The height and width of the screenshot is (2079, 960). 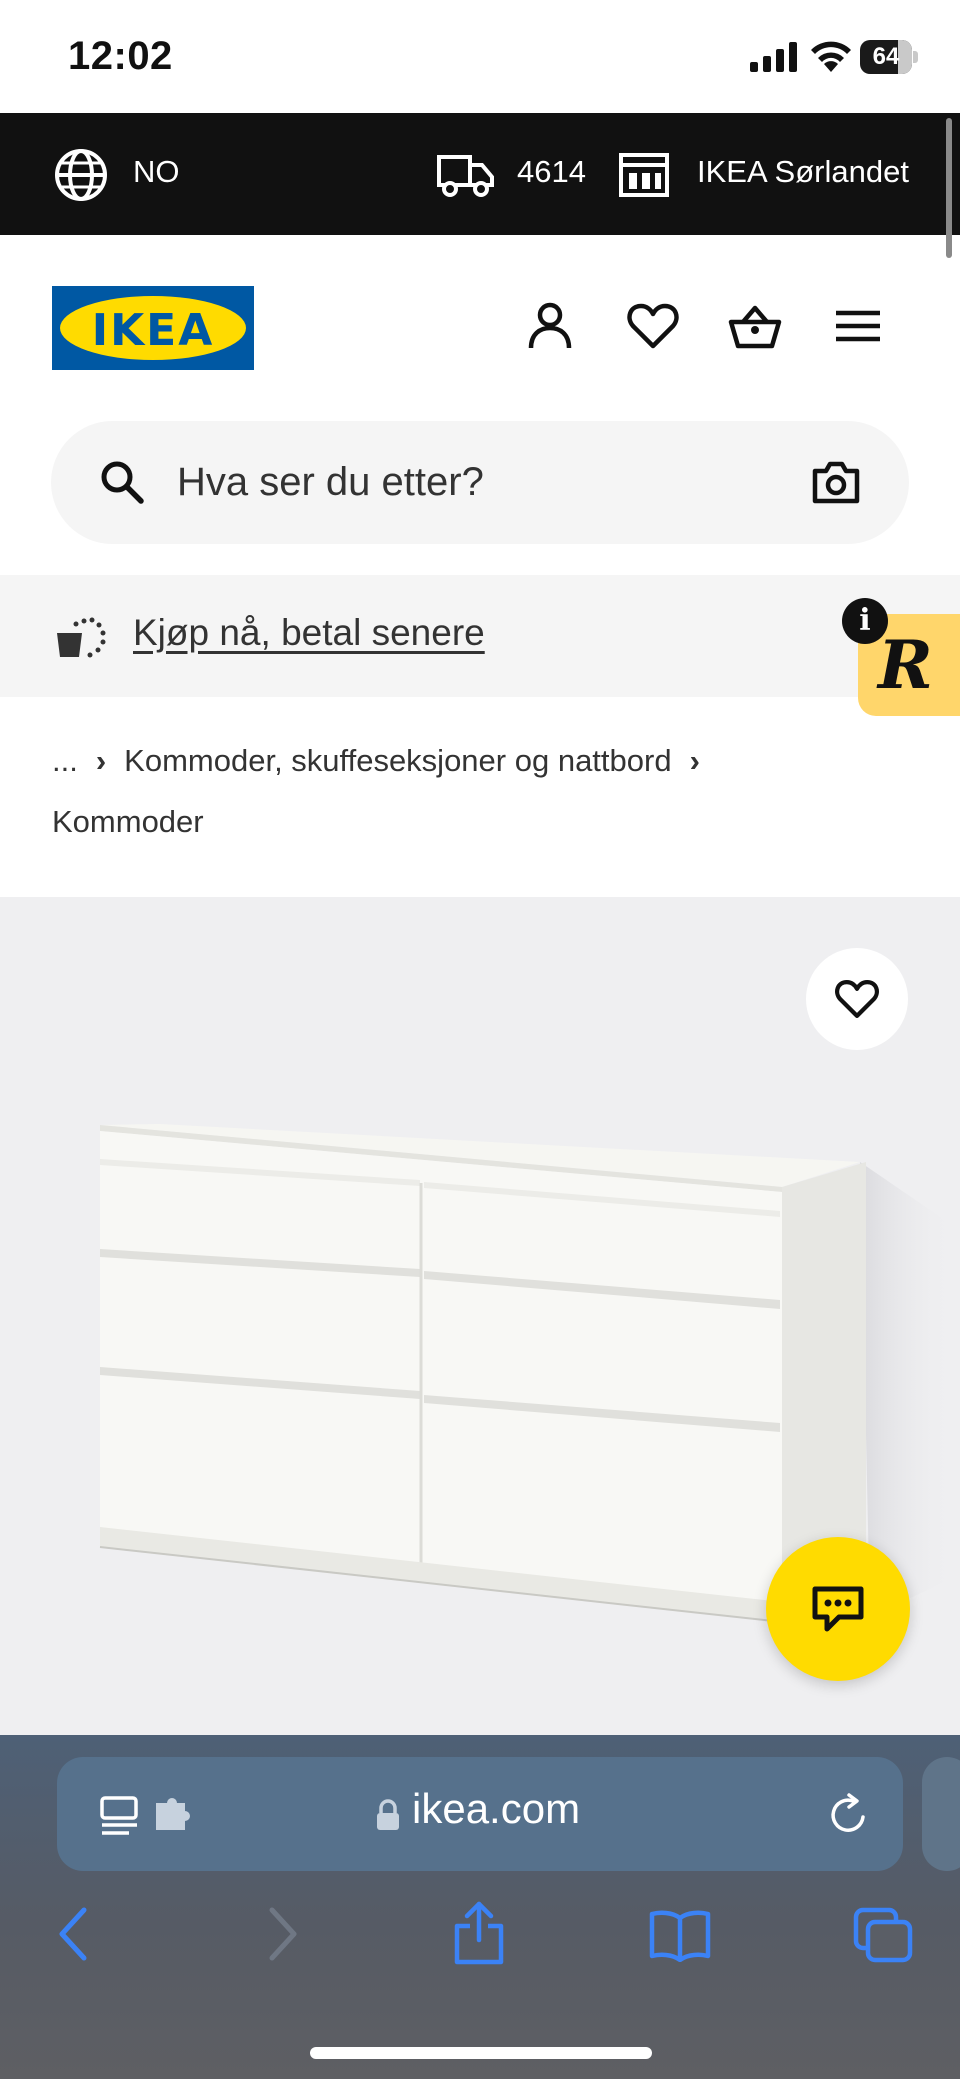 What do you see at coordinates (81, 637) in the screenshot?
I see `buy-now-pay-later-icon` at bounding box center [81, 637].